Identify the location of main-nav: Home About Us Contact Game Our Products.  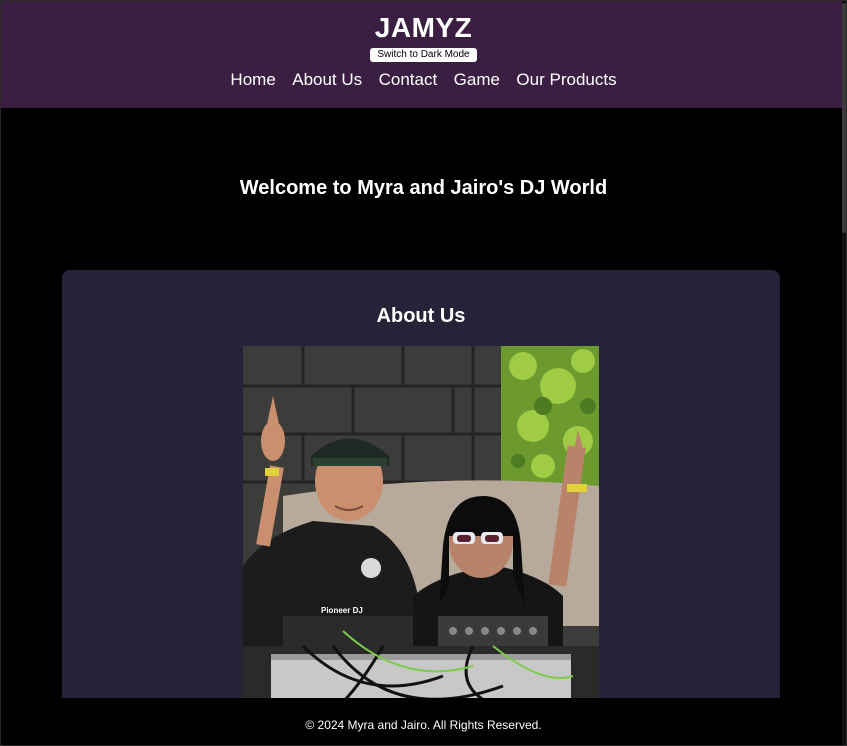
(423, 80).